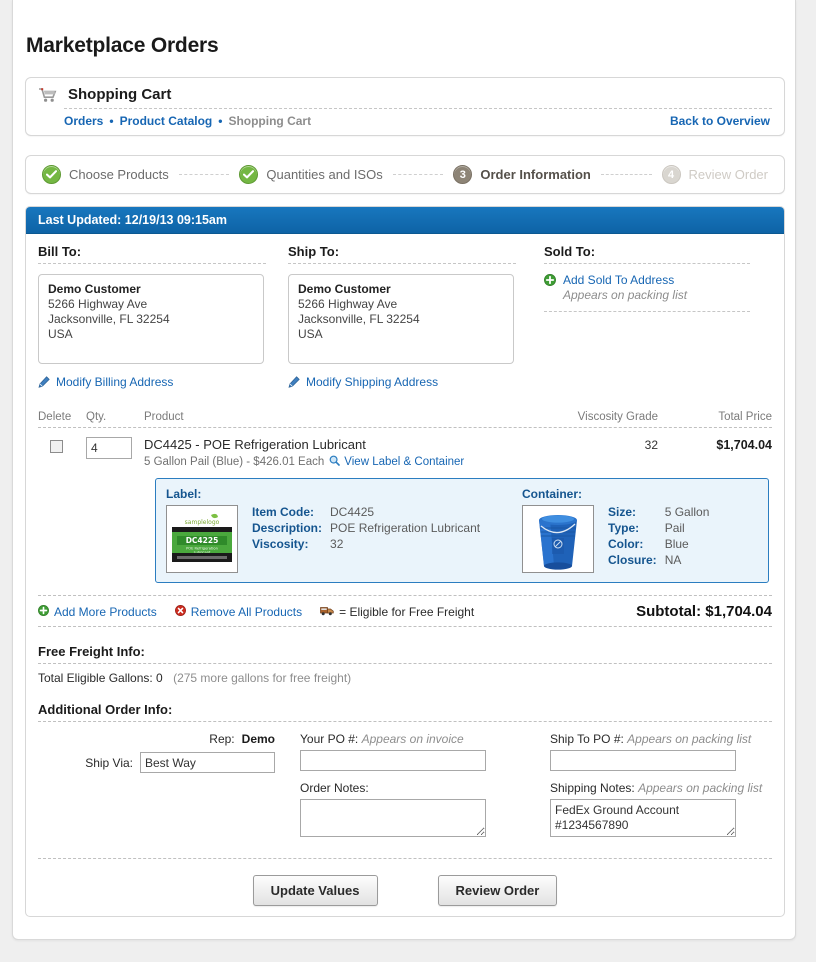 Image resolution: width=816 pixels, height=962 pixels. What do you see at coordinates (674, 528) in the screenshot?
I see `container-field-value-1: Pail` at bounding box center [674, 528].